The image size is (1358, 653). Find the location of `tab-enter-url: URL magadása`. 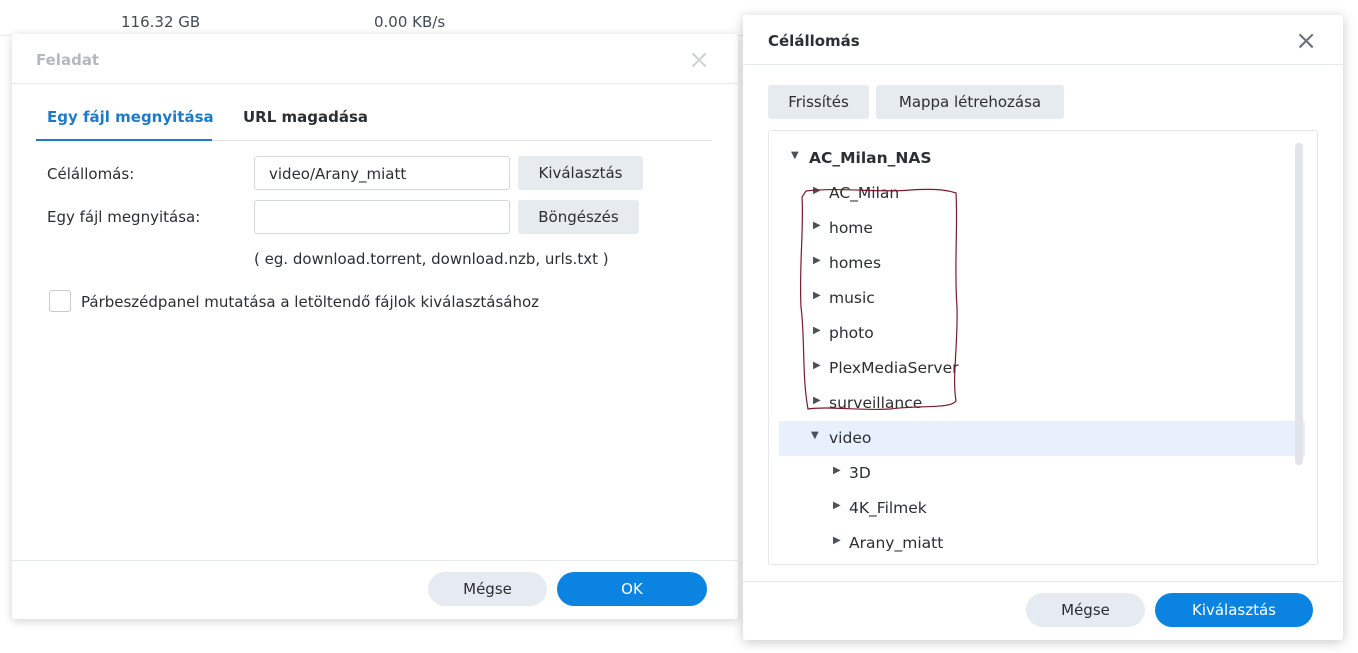

tab-enter-url: URL magadása is located at coordinates (305, 117).